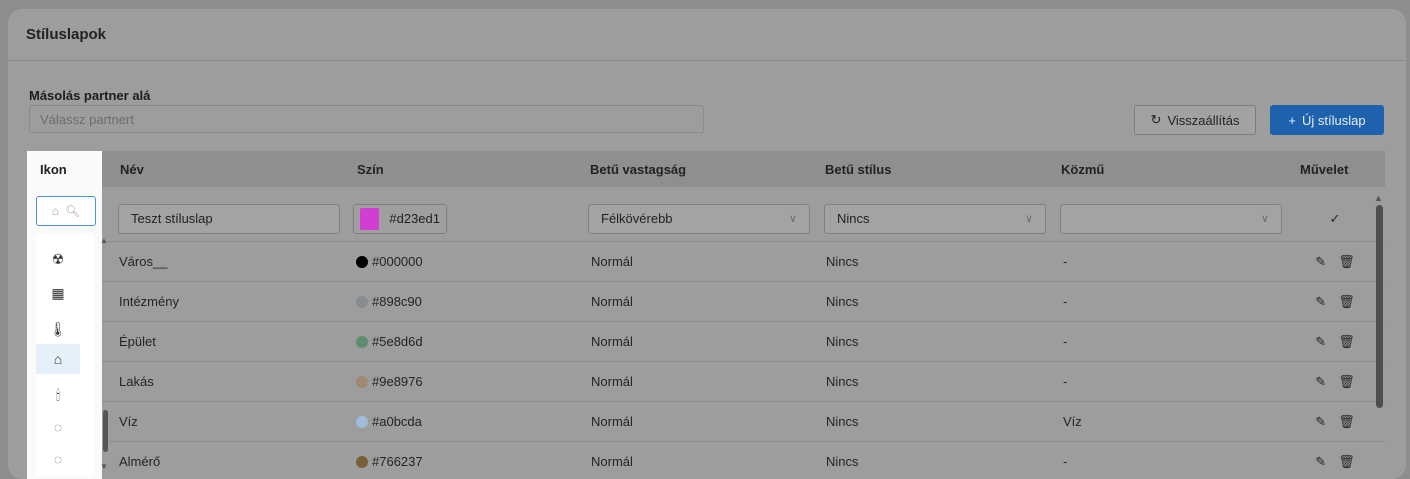  What do you see at coordinates (229, 218) in the screenshot?
I see `name-input: Teszt stíluslap` at bounding box center [229, 218].